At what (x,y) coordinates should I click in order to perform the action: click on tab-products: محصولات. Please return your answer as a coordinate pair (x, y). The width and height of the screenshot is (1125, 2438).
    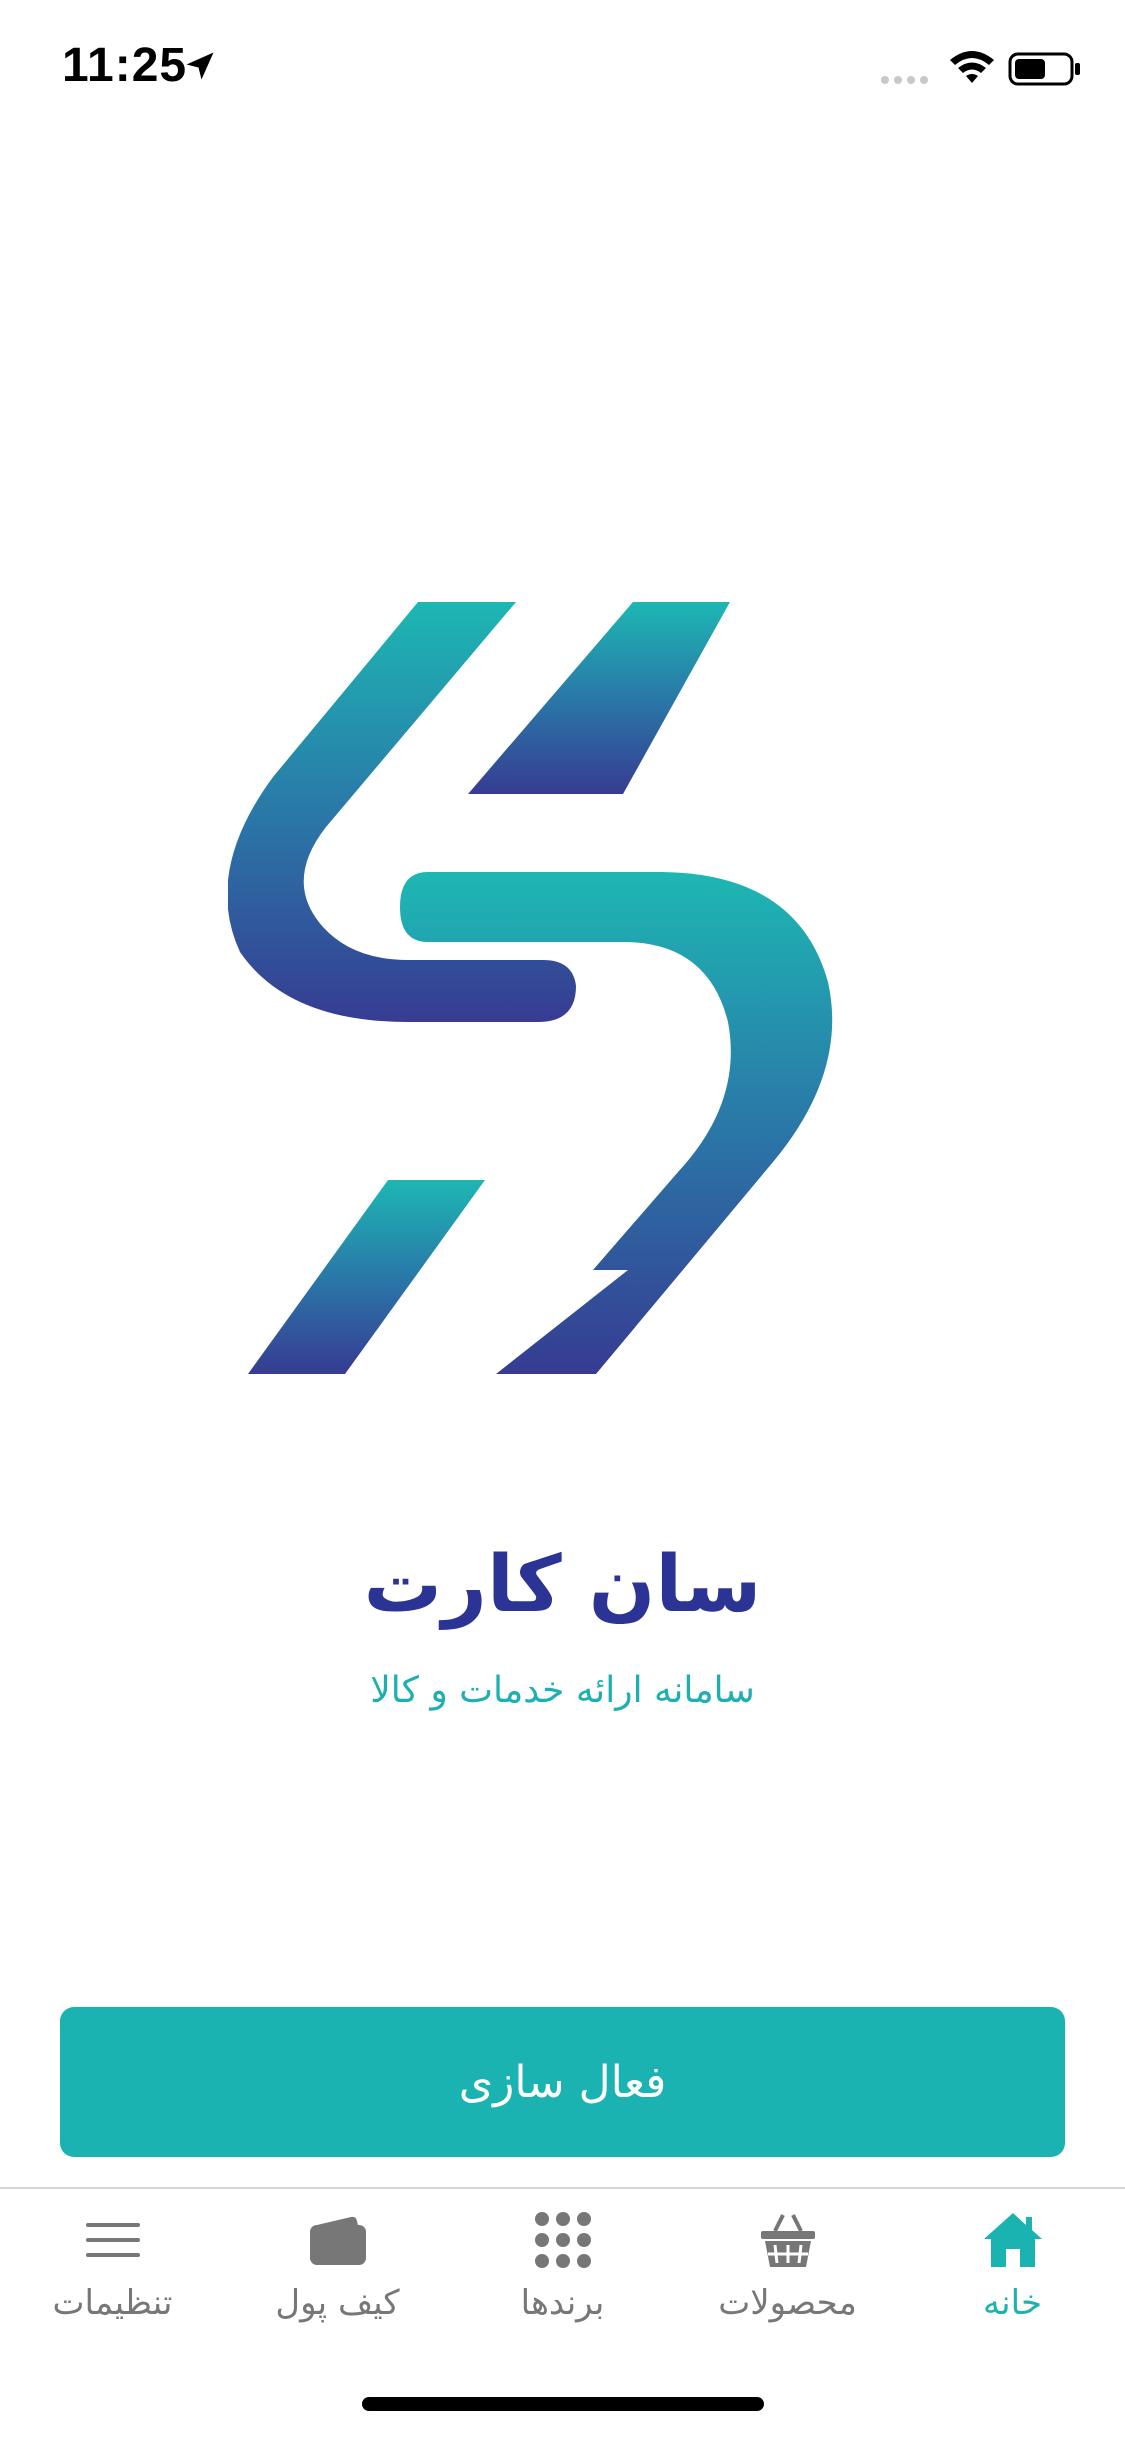
    Looking at the image, I should click on (787, 2264).